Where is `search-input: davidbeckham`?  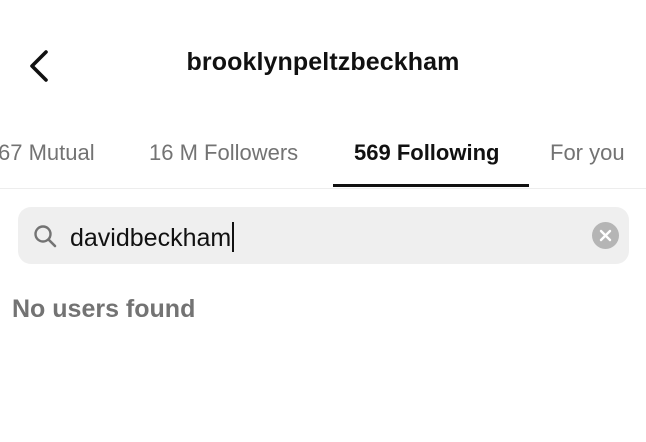
search-input: davidbeckham is located at coordinates (152, 237).